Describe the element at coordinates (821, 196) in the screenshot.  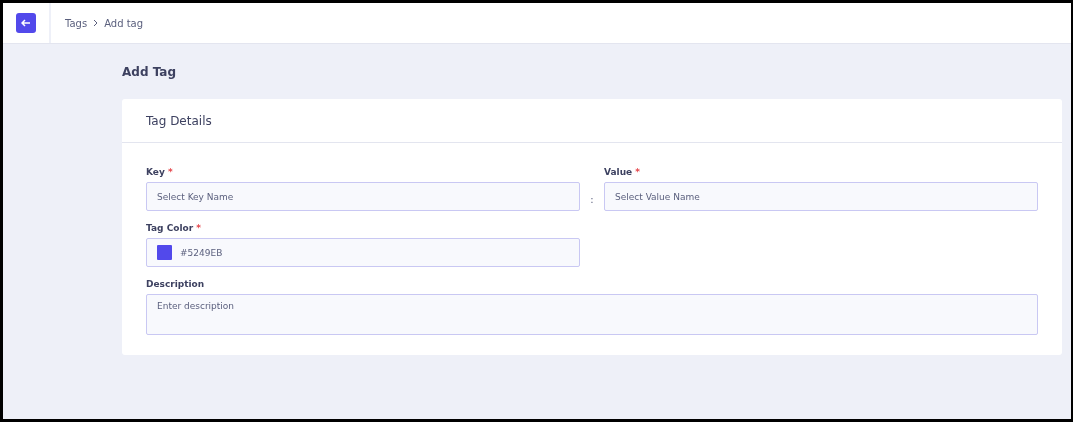
I see `value-field: Select Value Name` at that location.